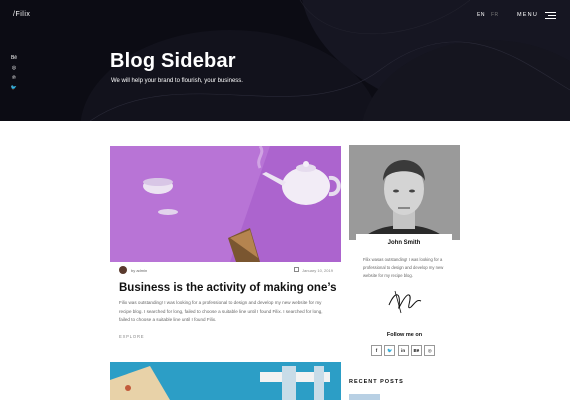 The width and height of the screenshot is (570, 400). I want to click on post-author: by admin, so click(139, 270).